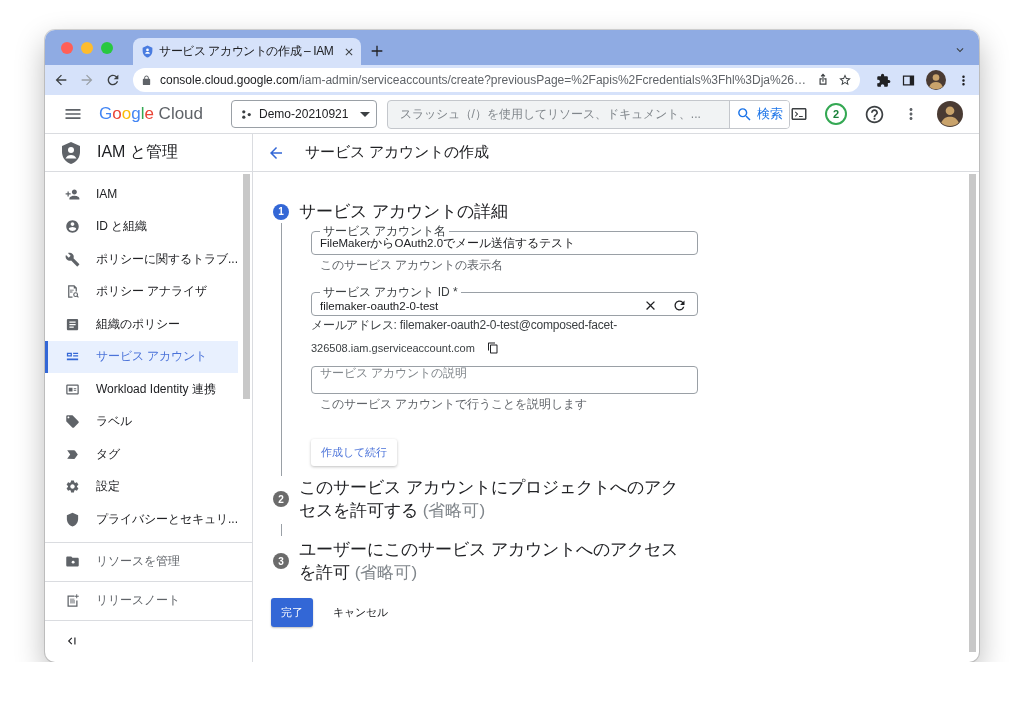 The width and height of the screenshot is (1024, 722). Describe the element at coordinates (72, 487) in the screenshot. I see `gear-icon` at that location.